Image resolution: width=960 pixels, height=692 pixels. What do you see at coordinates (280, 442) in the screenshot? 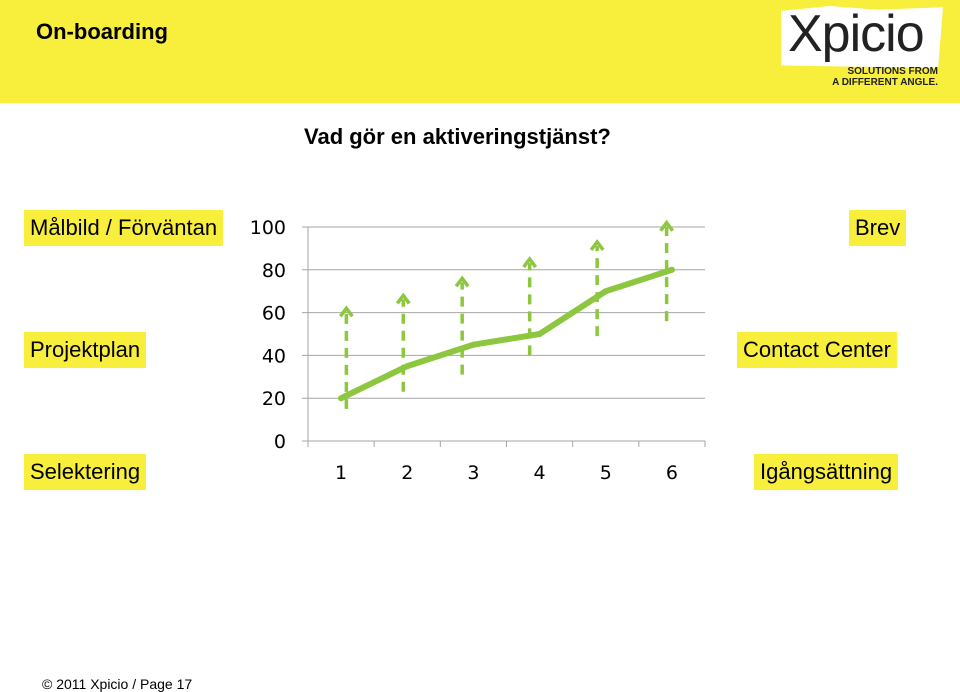
I see `y-tick-label: 0` at bounding box center [280, 442].